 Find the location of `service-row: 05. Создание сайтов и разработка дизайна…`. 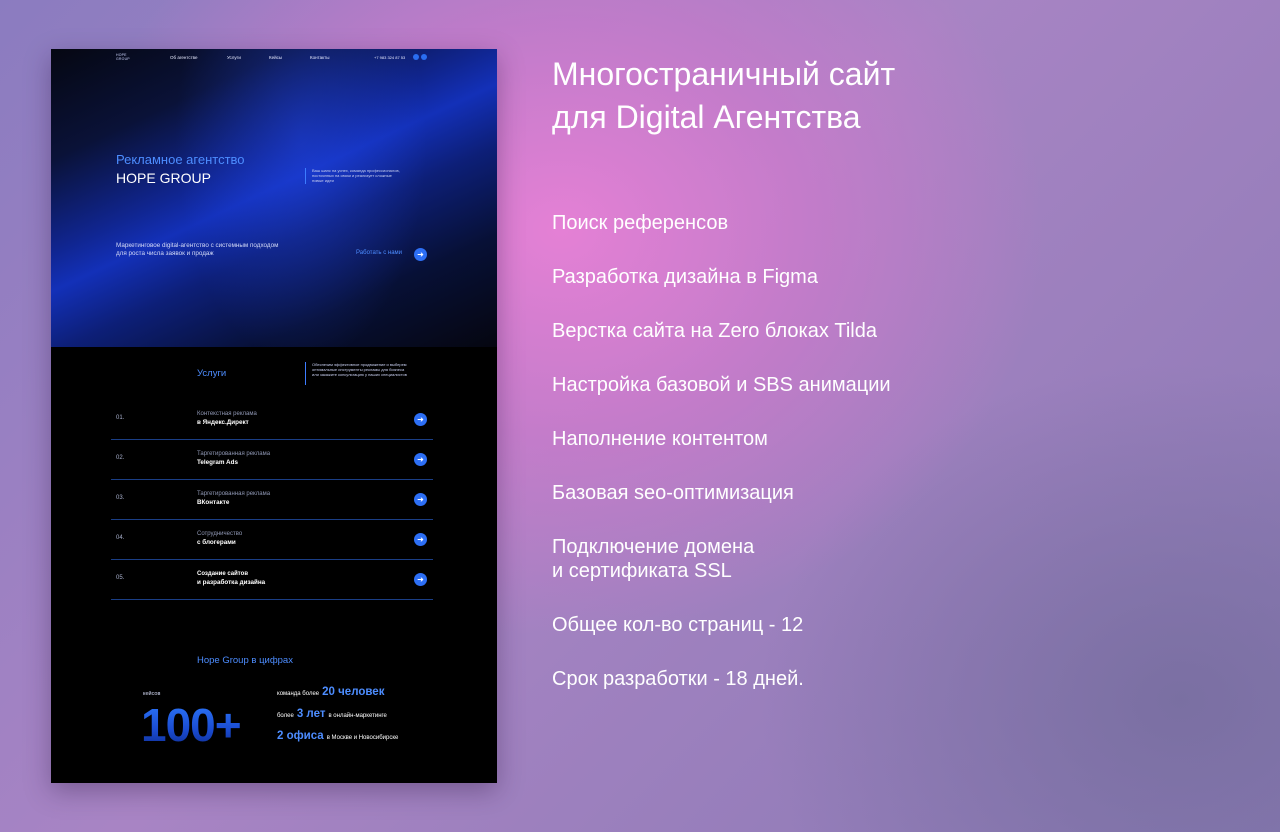

service-row: 05. Создание сайтов и разработка дизайна… is located at coordinates (272, 580).